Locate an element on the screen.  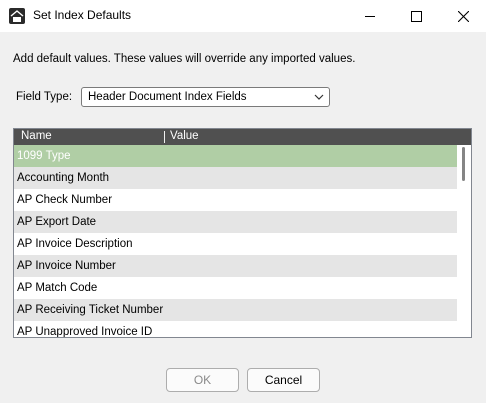
minimize-button is located at coordinates (370, 16).